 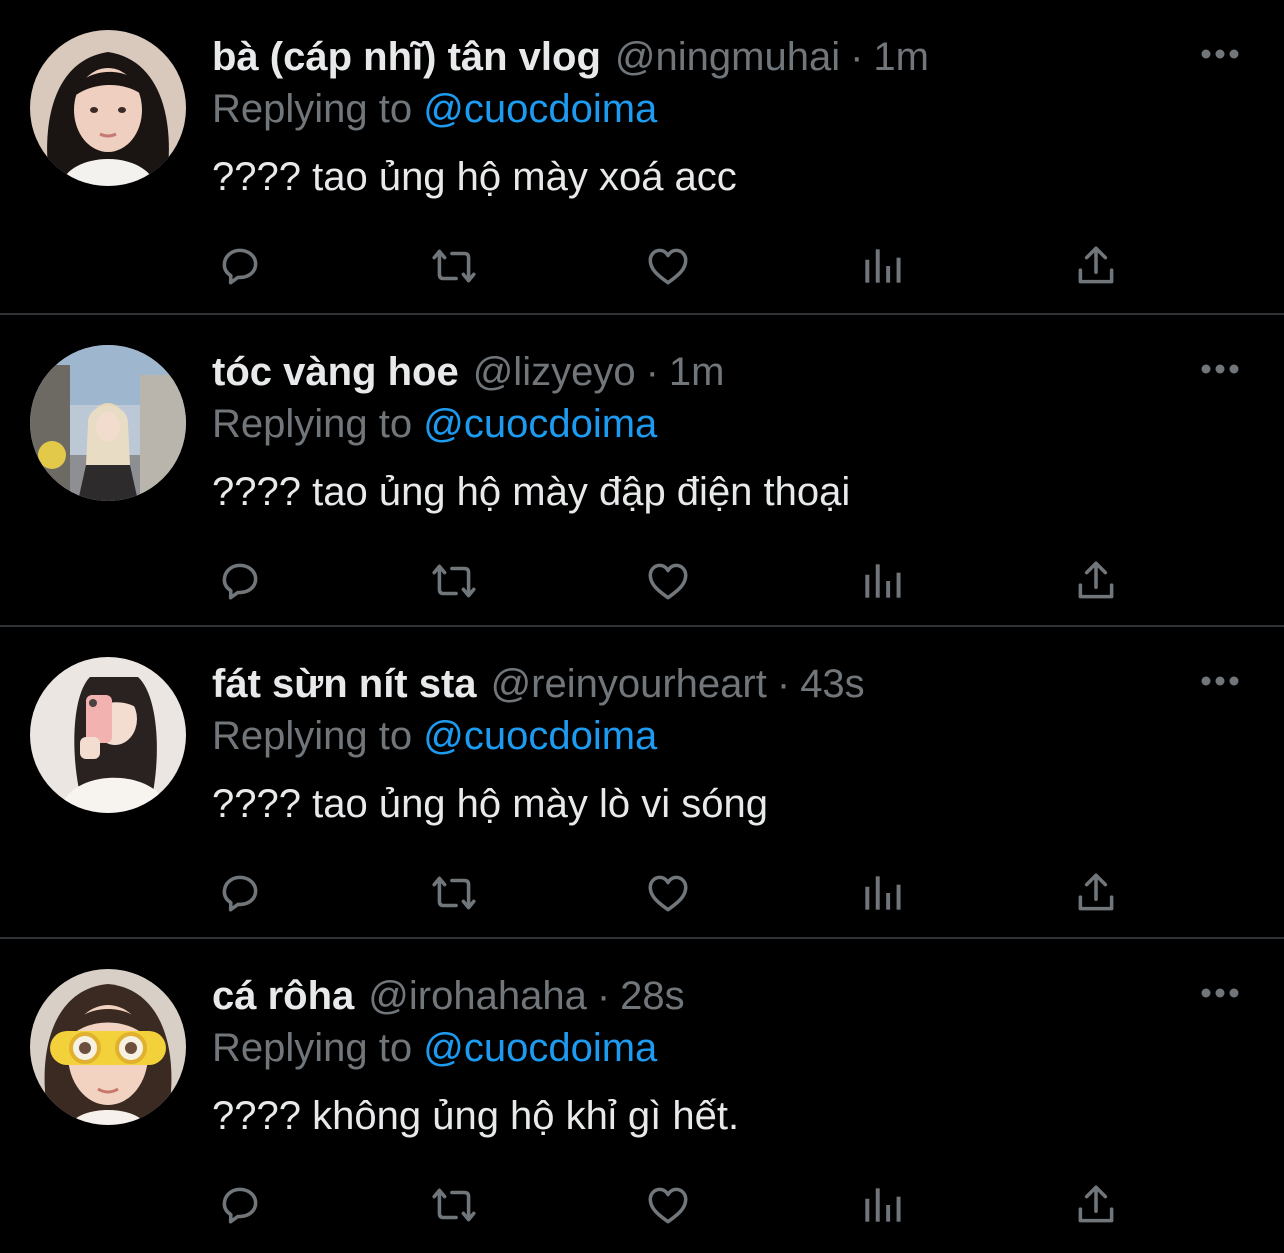 I want to click on tweet-header: bà (cáp nhĩ) tân vlog @ningmuhai · 1m, so click(x=570, y=57).